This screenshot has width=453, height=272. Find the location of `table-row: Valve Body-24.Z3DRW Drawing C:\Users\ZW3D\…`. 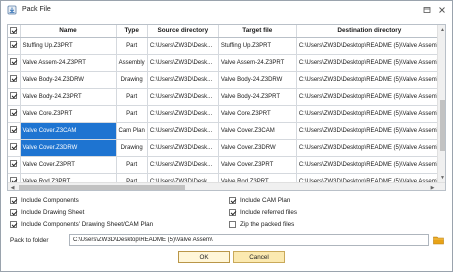

table-row: Valve Body-24.Z3DRW Drawing C:\Users\ZW3D\… is located at coordinates (225, 80).